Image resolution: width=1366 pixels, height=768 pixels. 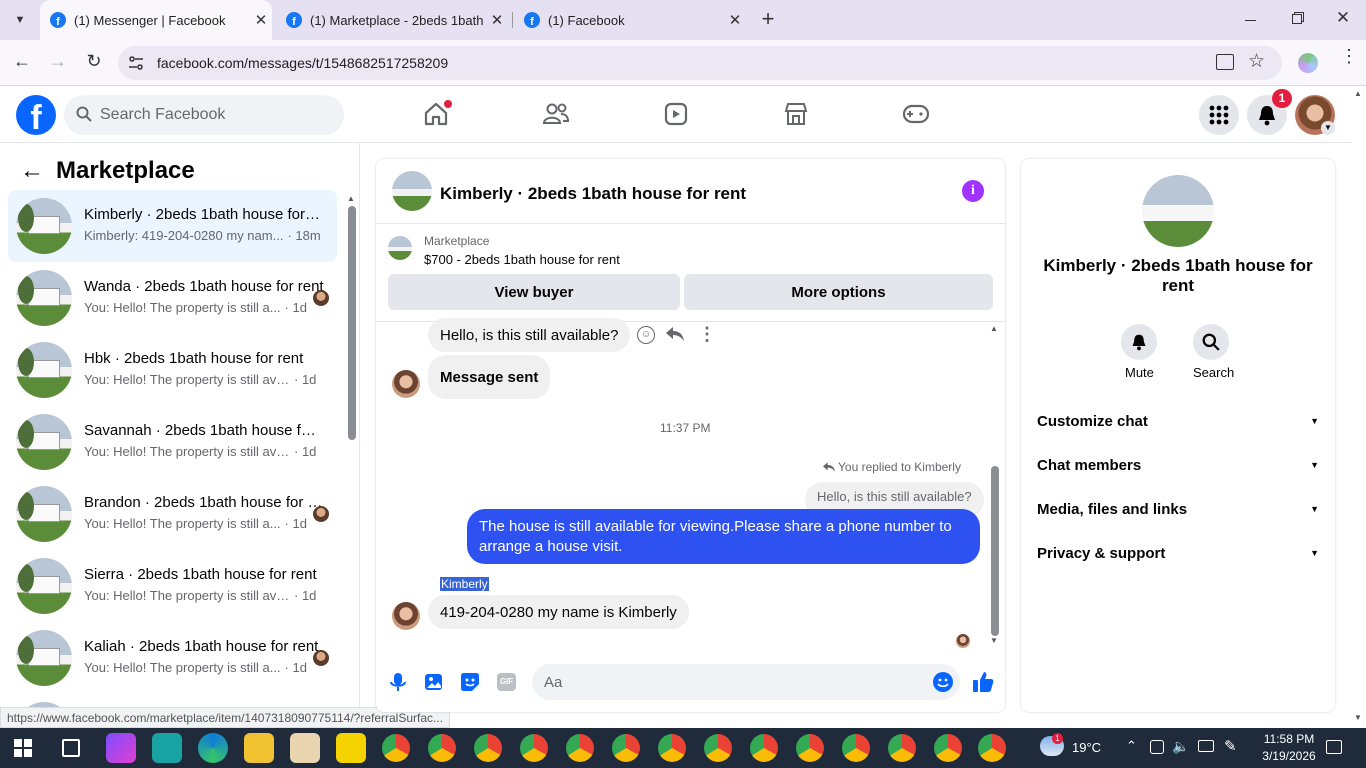 I want to click on reply-icon, so click(x=675, y=334).